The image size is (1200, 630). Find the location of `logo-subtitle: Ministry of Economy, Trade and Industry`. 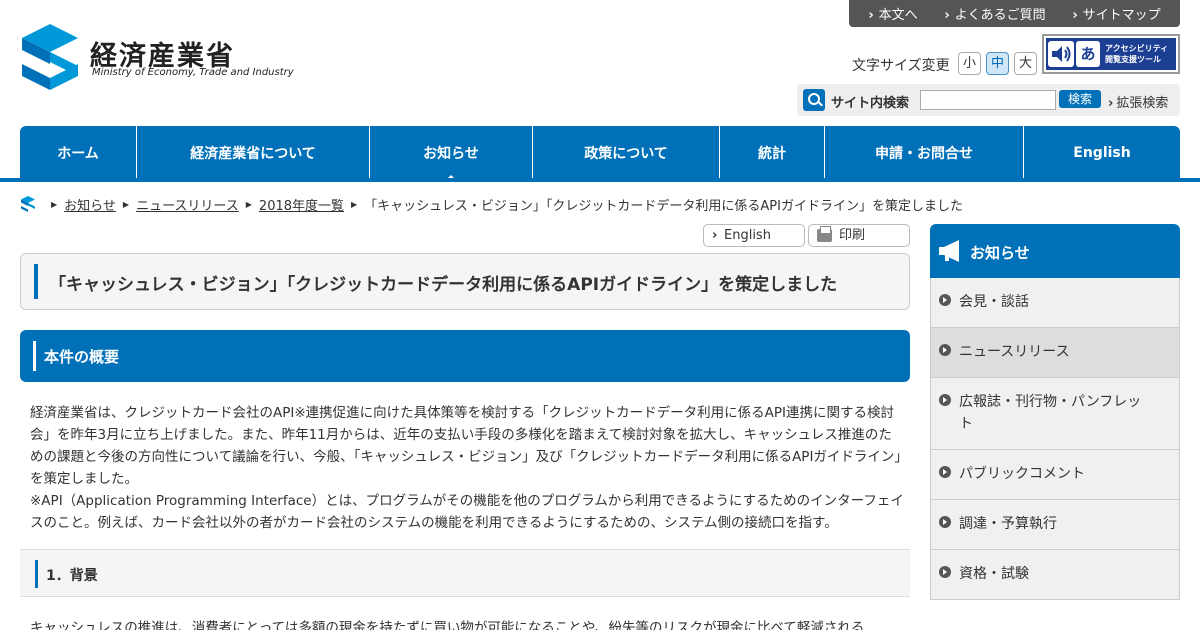

logo-subtitle: Ministry of Economy, Trade and Industry is located at coordinates (193, 72).